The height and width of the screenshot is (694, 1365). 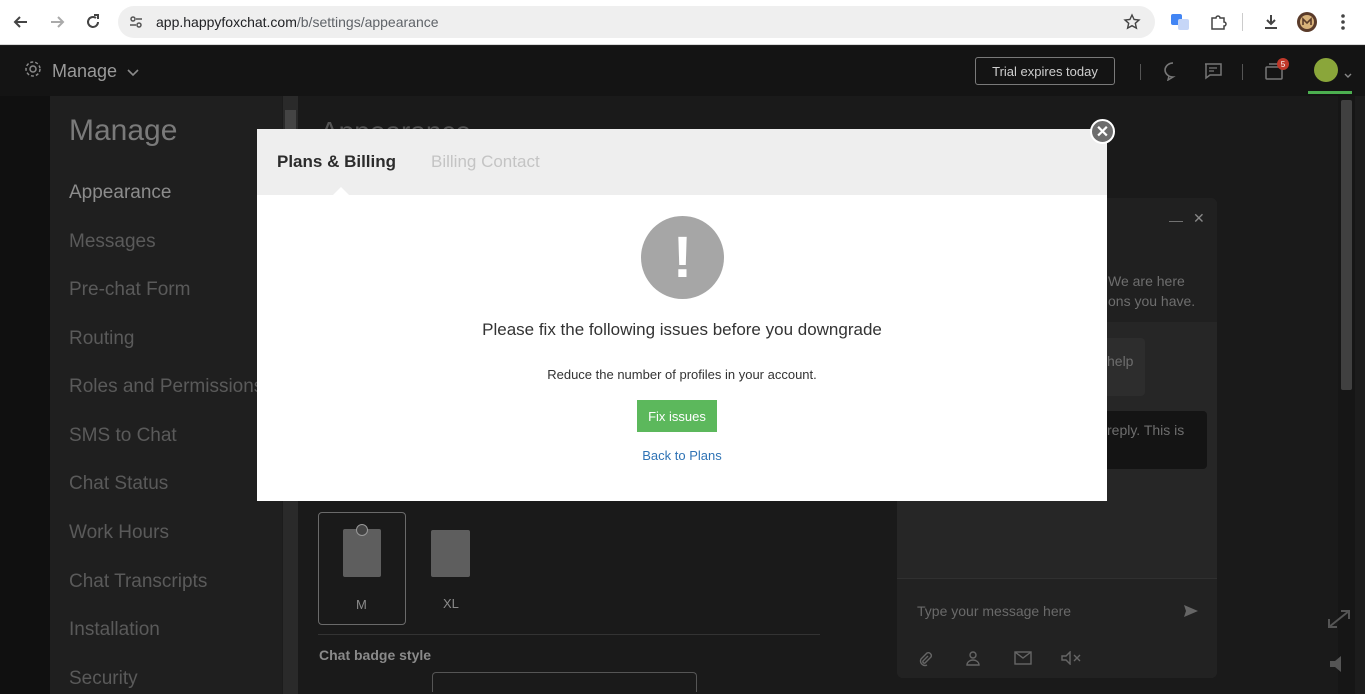 I want to click on volume-icon, so click(x=1339, y=666).